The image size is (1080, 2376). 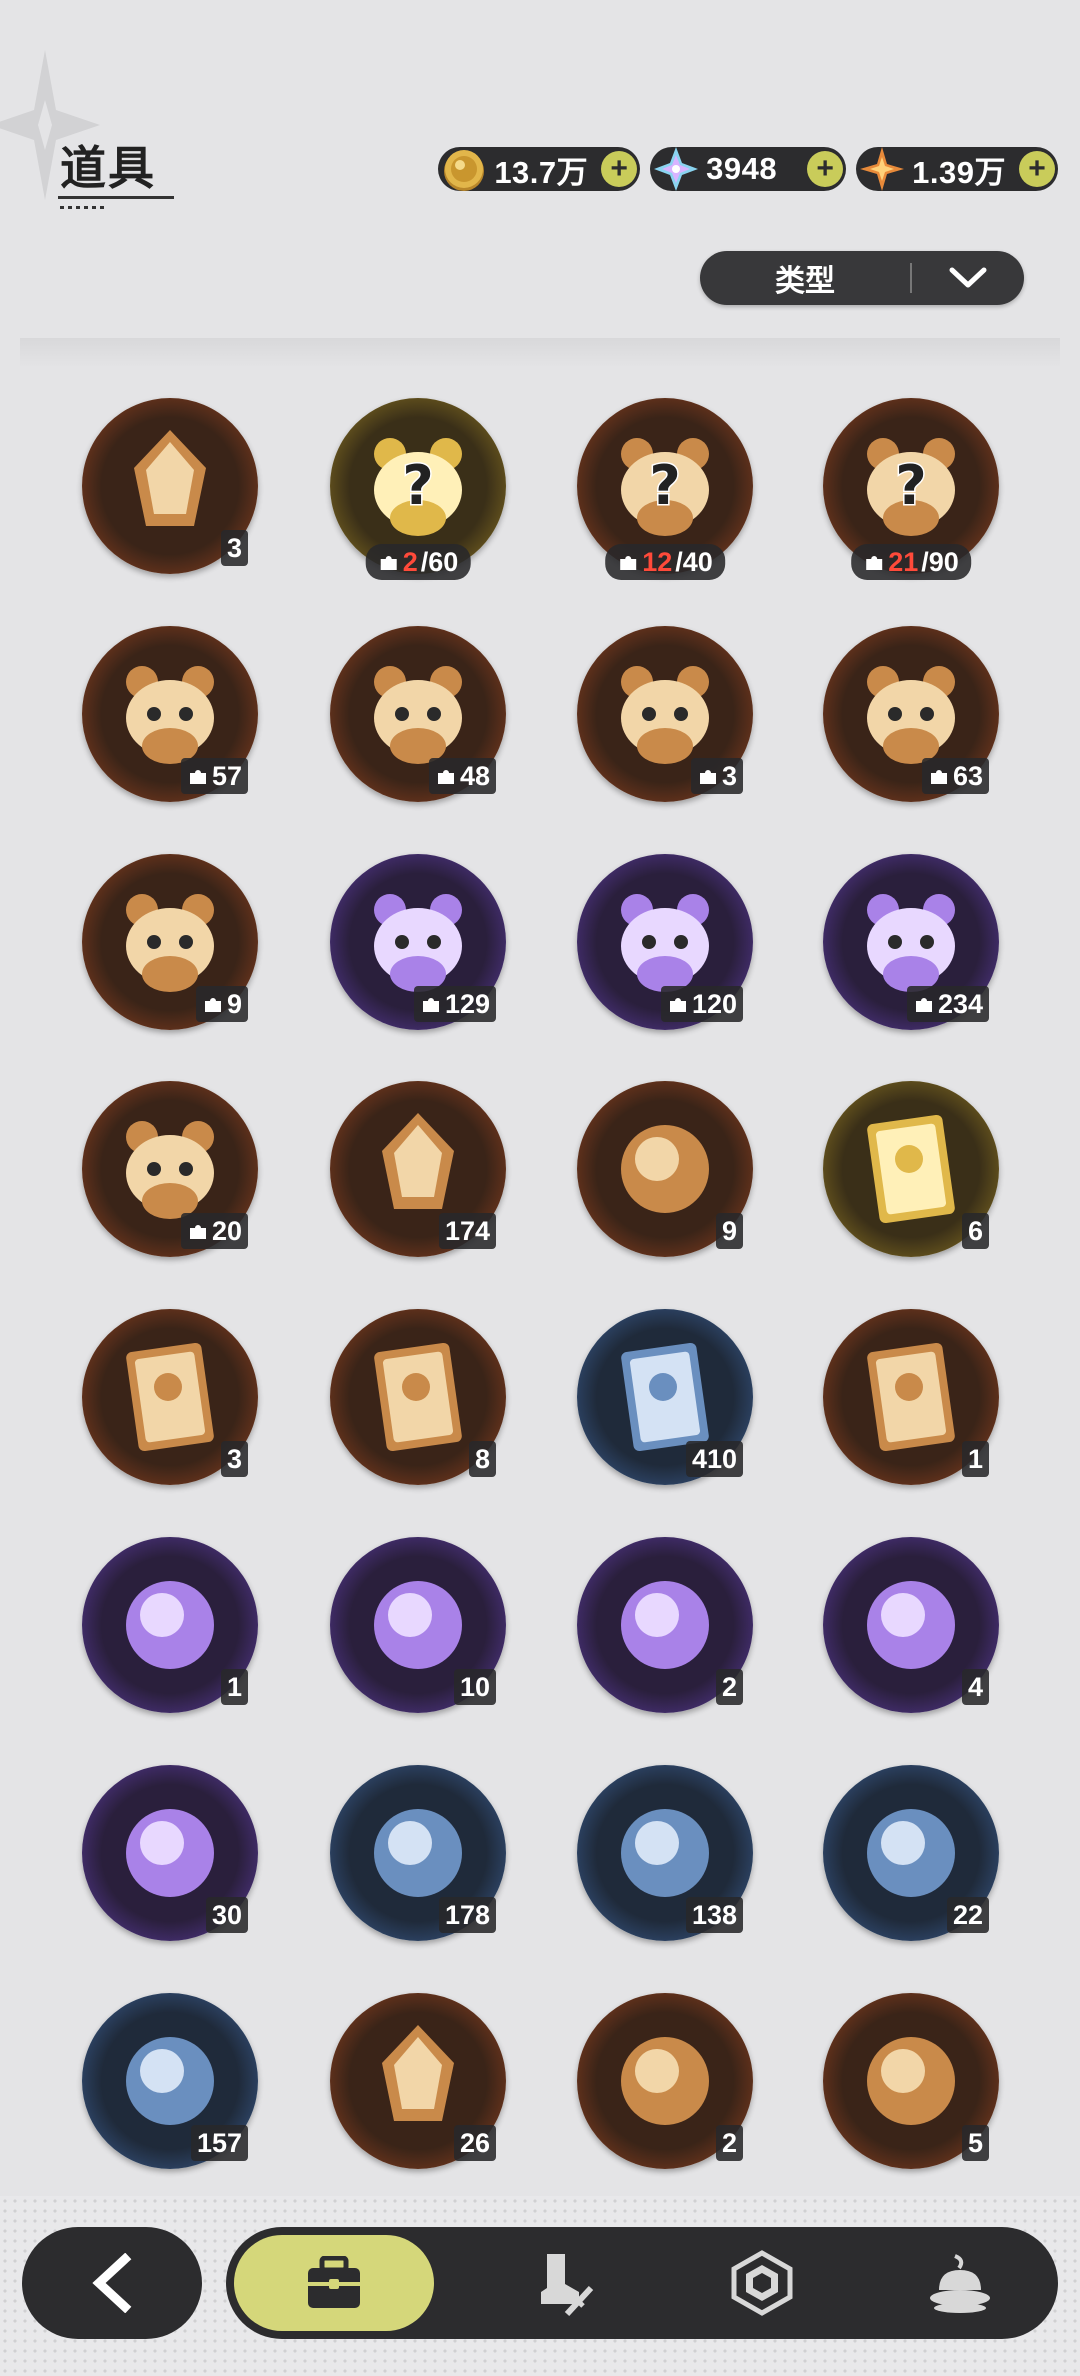 What do you see at coordinates (418, 2081) in the screenshot?
I see `item-slot: 26` at bounding box center [418, 2081].